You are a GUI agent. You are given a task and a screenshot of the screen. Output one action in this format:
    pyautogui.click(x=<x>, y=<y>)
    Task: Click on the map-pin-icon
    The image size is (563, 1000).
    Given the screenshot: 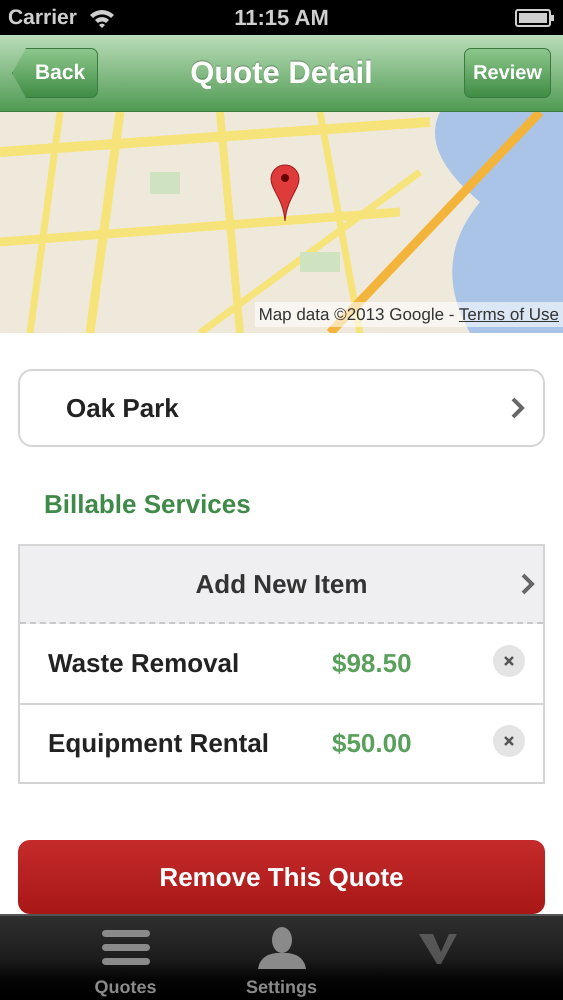 What is the action you would take?
    pyautogui.click(x=285, y=193)
    